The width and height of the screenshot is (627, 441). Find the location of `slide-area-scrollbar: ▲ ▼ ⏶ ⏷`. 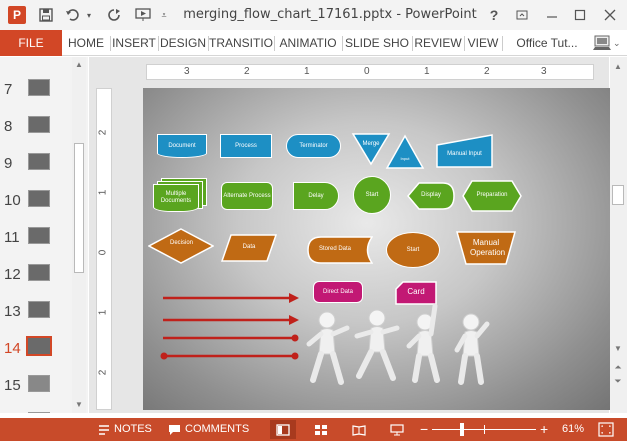

slide-area-scrollbar: ▲ ▼ ⏶ ⏷ is located at coordinates (618, 235).